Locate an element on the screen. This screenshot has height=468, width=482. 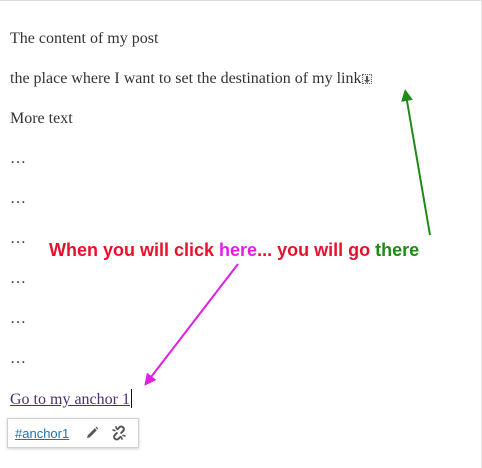
magenta-arrow is located at coordinates (191, 324).